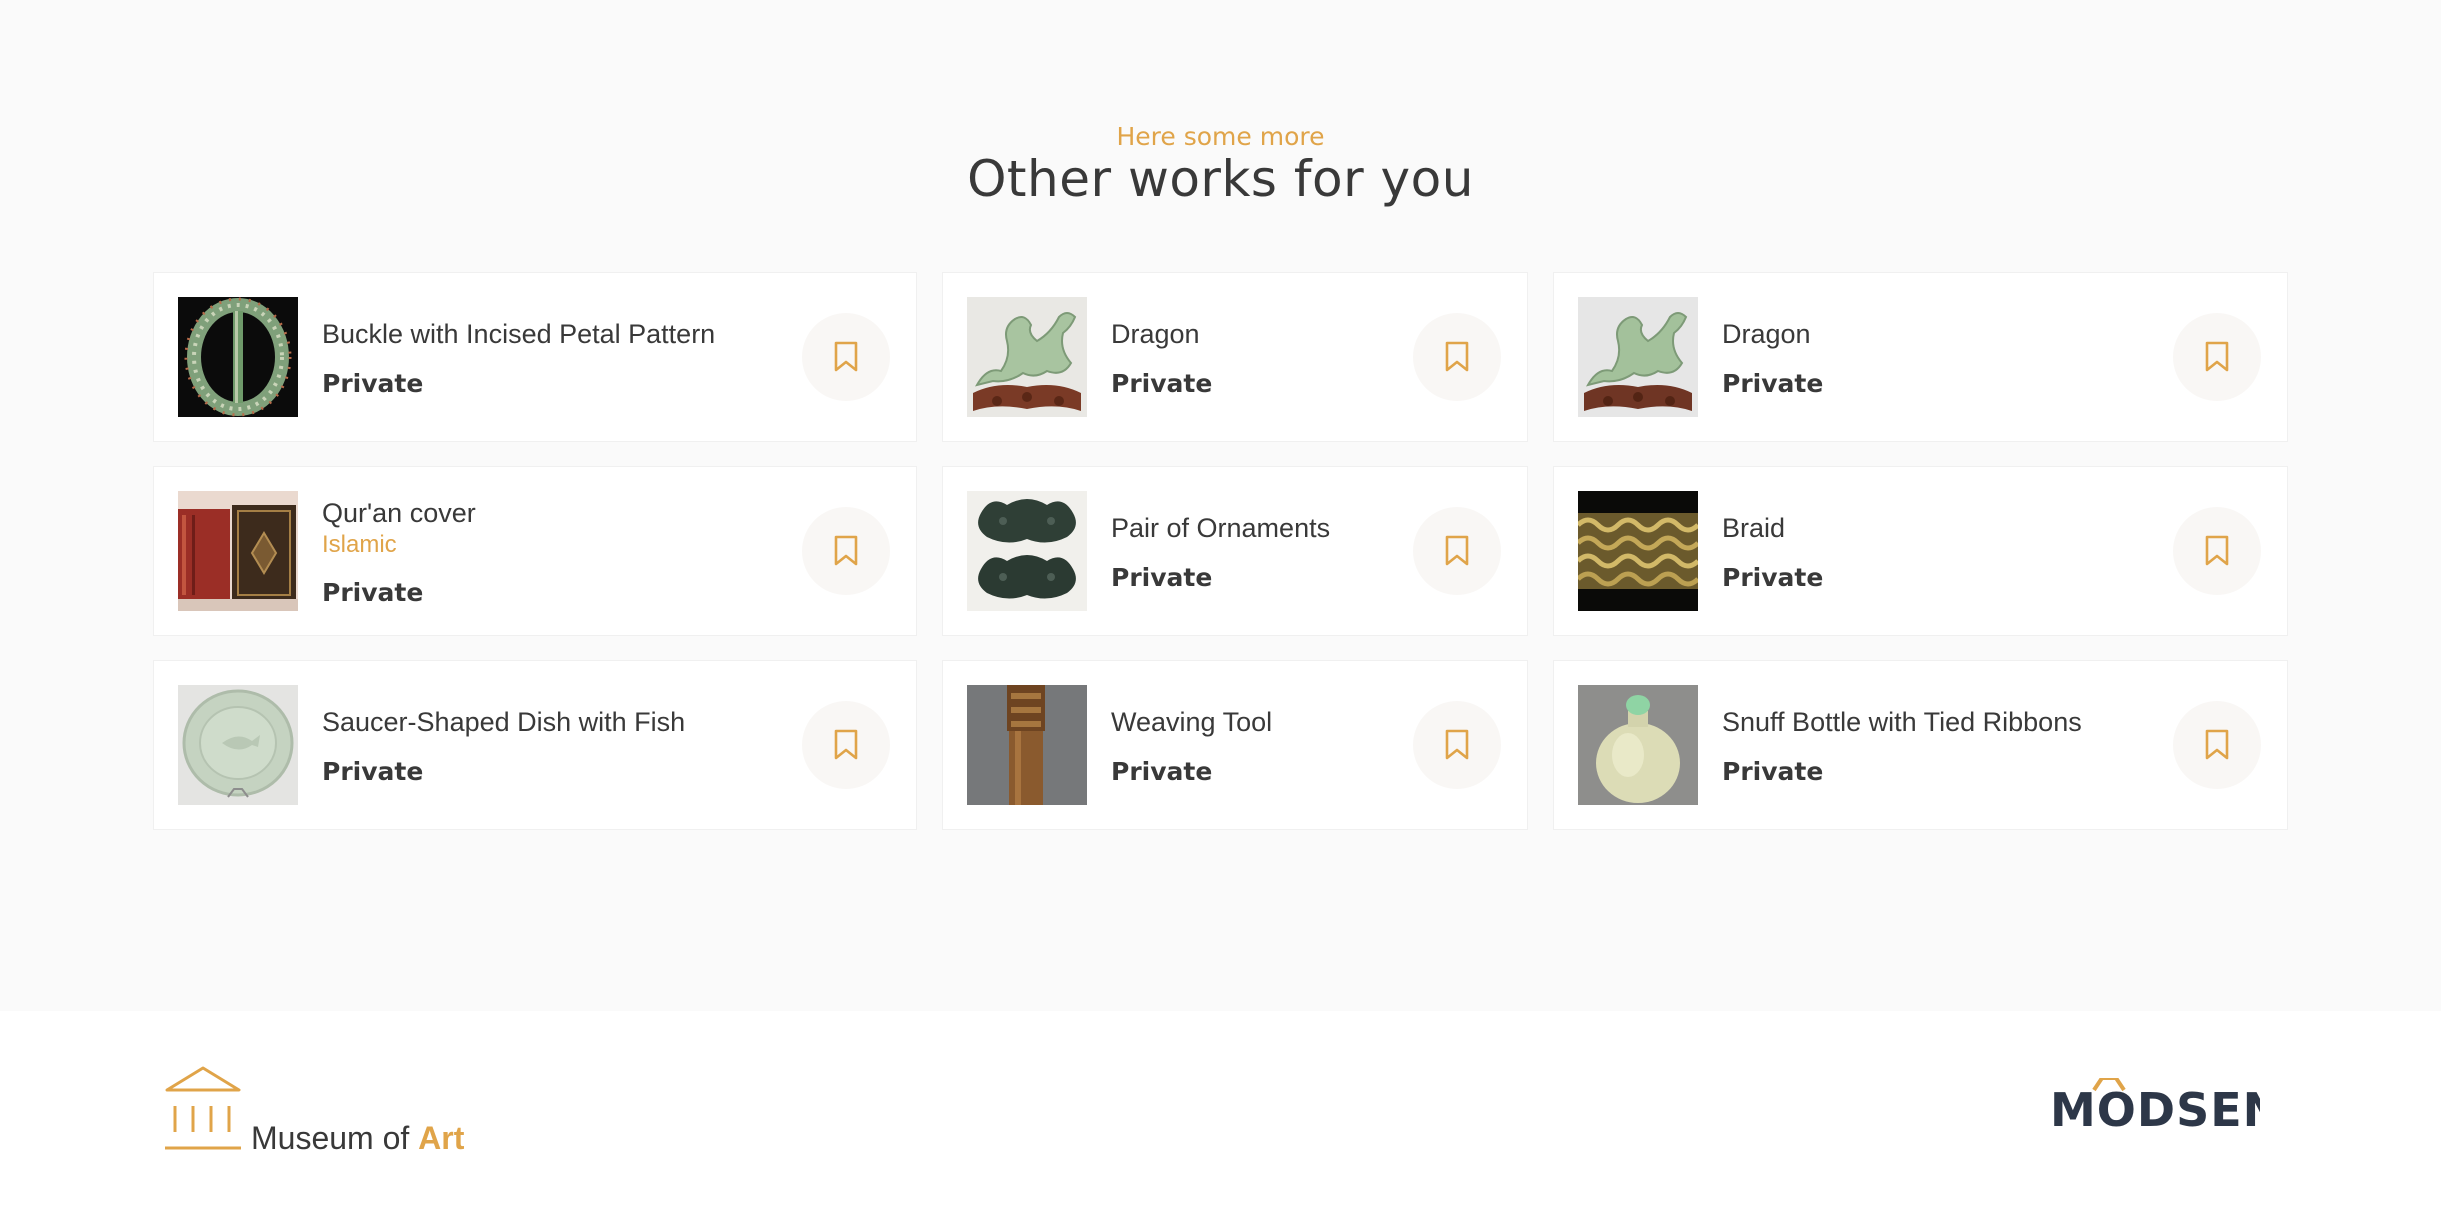 The image size is (2441, 1210). What do you see at coordinates (1235, 745) in the screenshot?
I see `work-card: Weaving Tool Private` at bounding box center [1235, 745].